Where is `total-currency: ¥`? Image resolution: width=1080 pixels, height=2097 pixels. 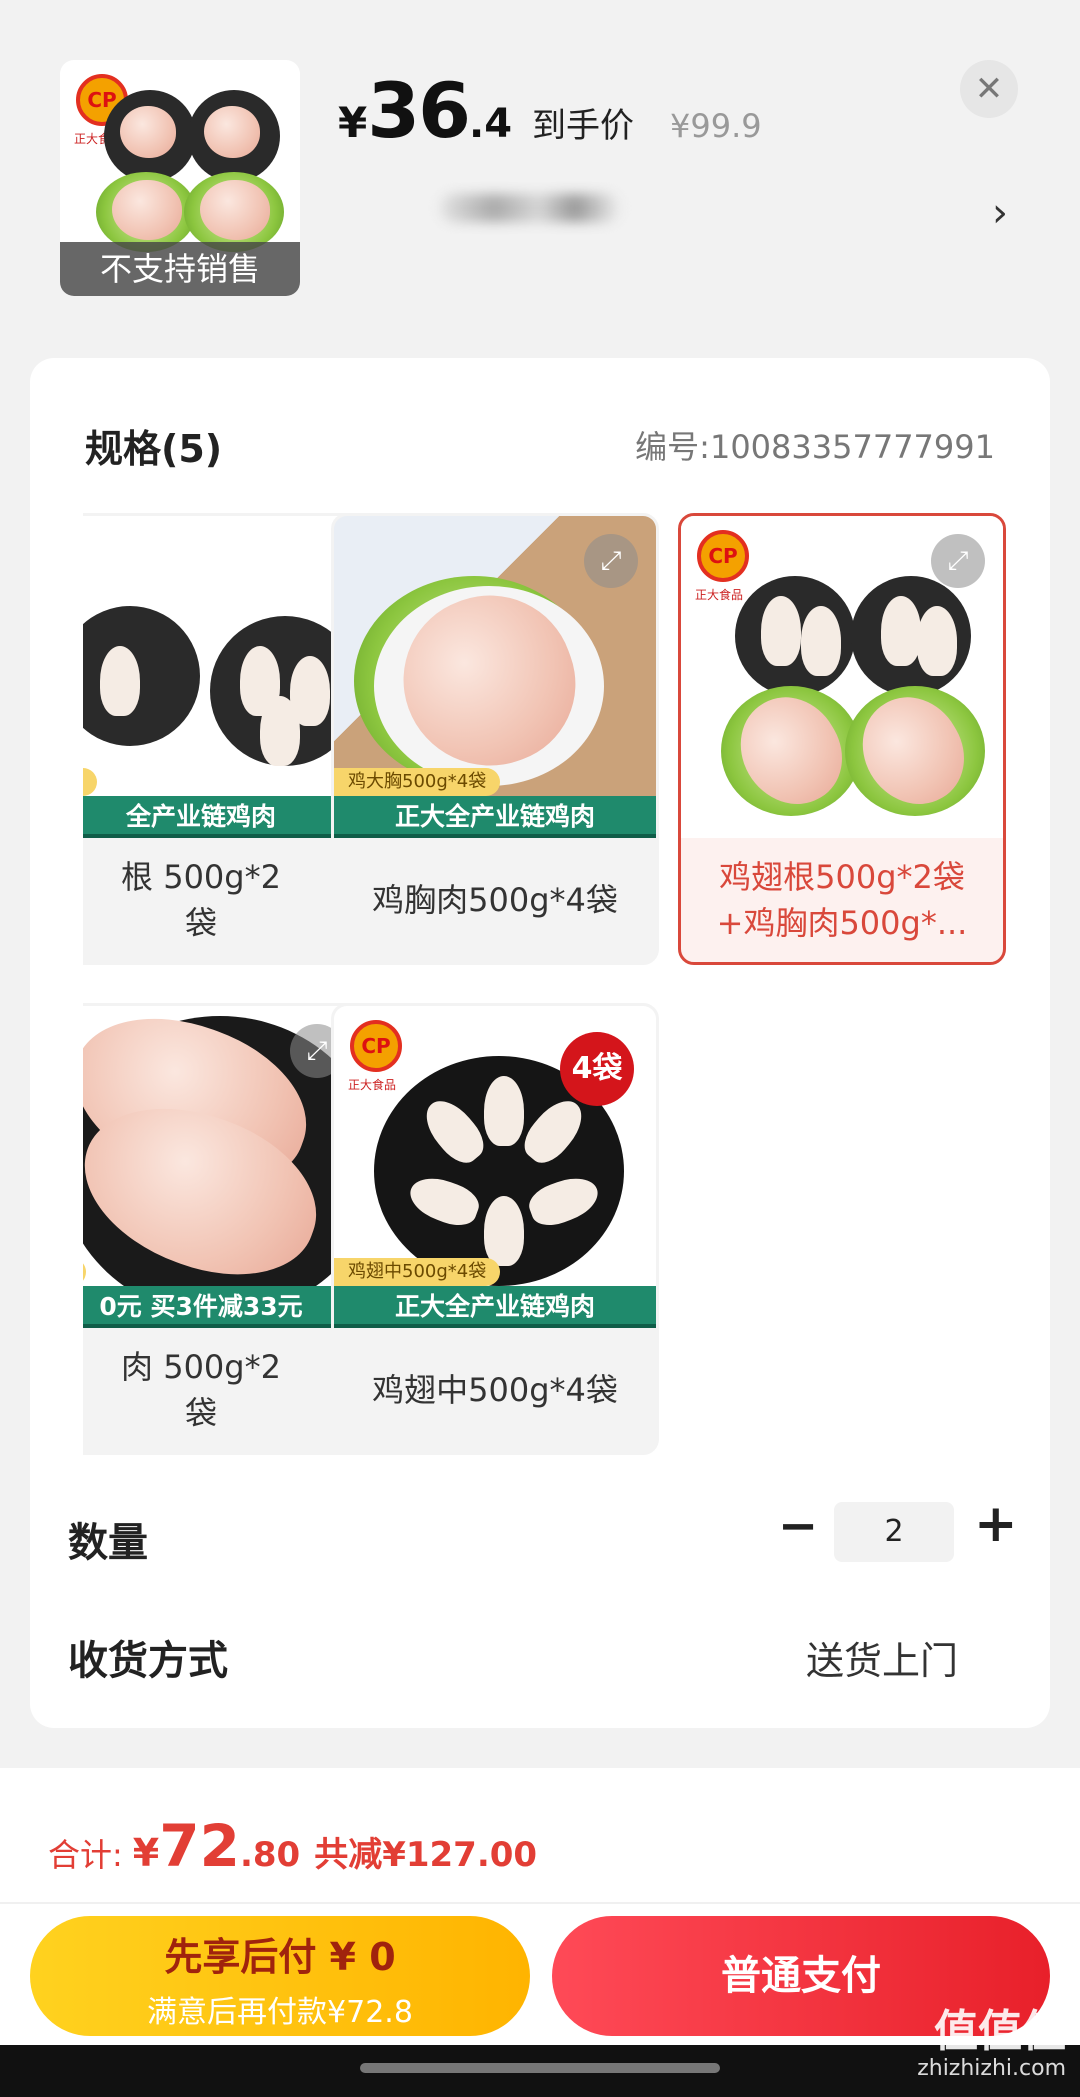 total-currency: ¥ is located at coordinates (146, 1853).